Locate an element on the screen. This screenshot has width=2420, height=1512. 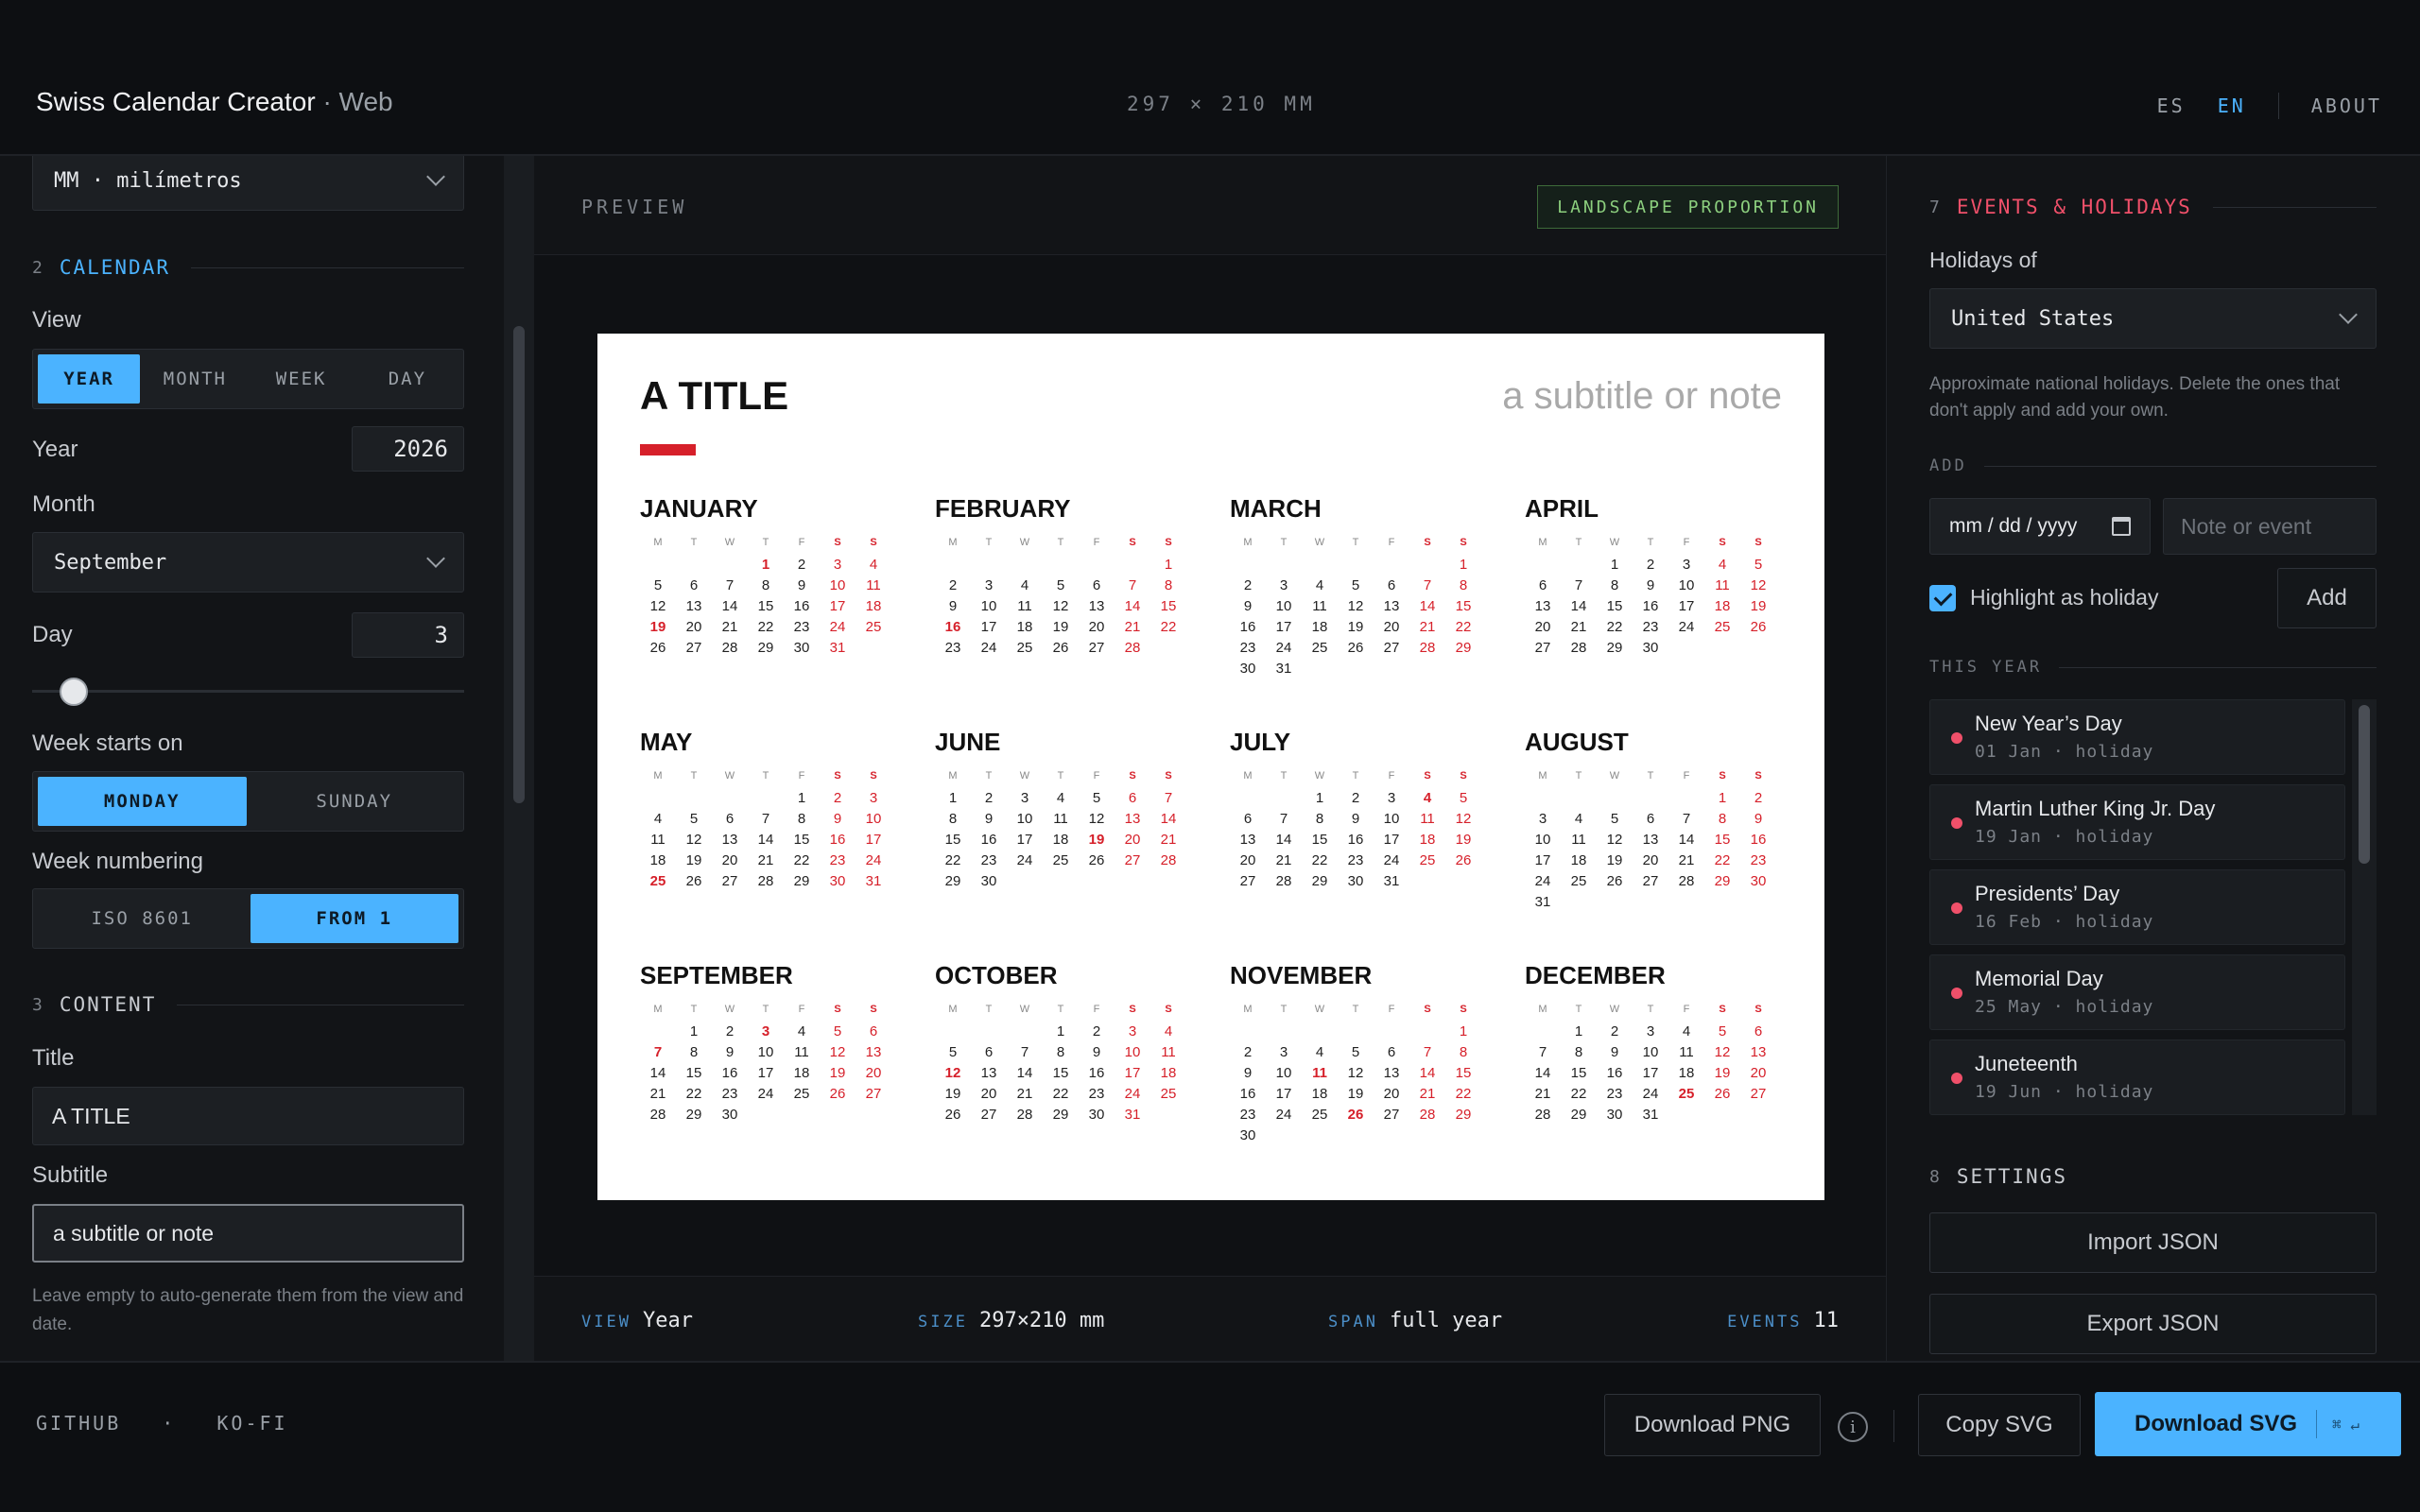
holiday-dot-icon is located at coordinates (1956, 993).